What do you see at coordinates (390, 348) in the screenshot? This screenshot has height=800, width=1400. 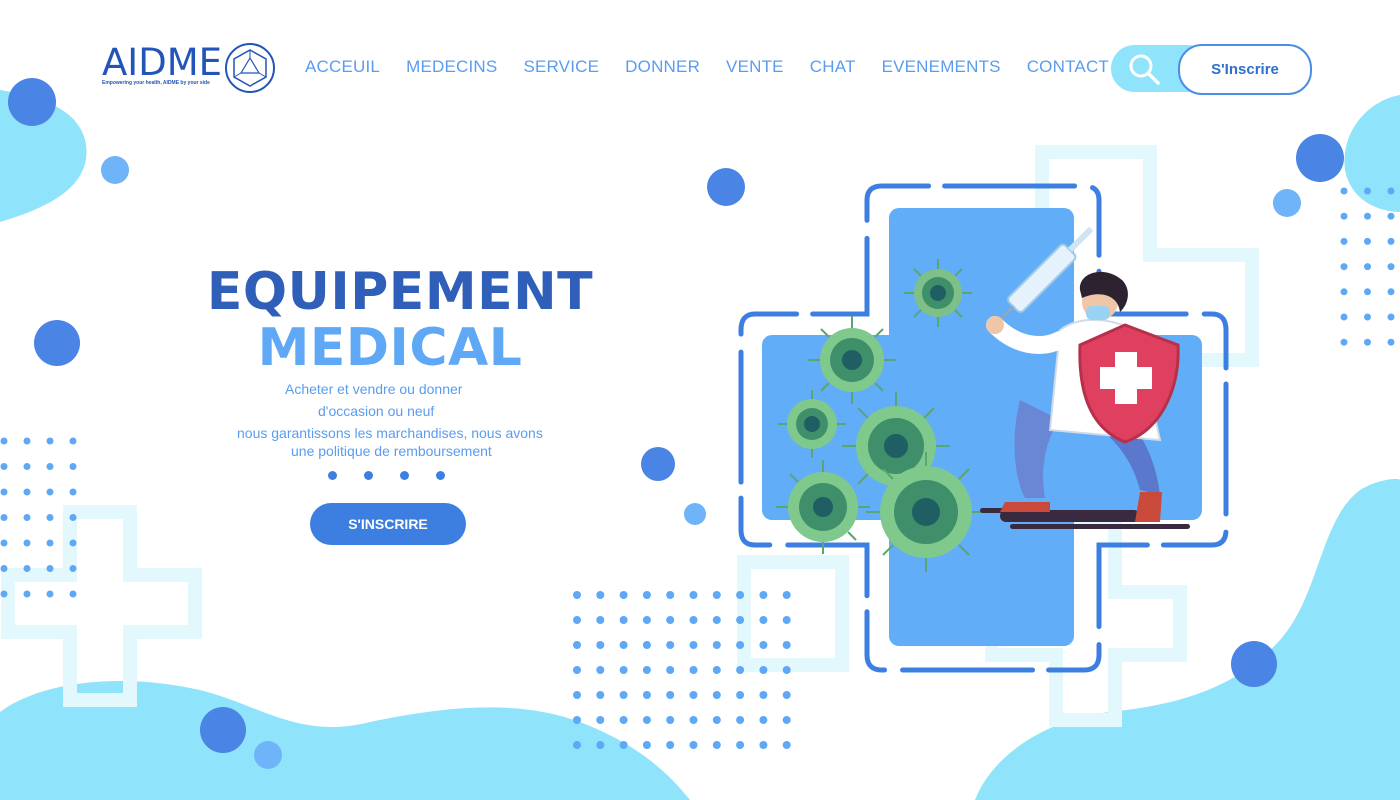 I see `hero-title-line2: MEDICAL` at bounding box center [390, 348].